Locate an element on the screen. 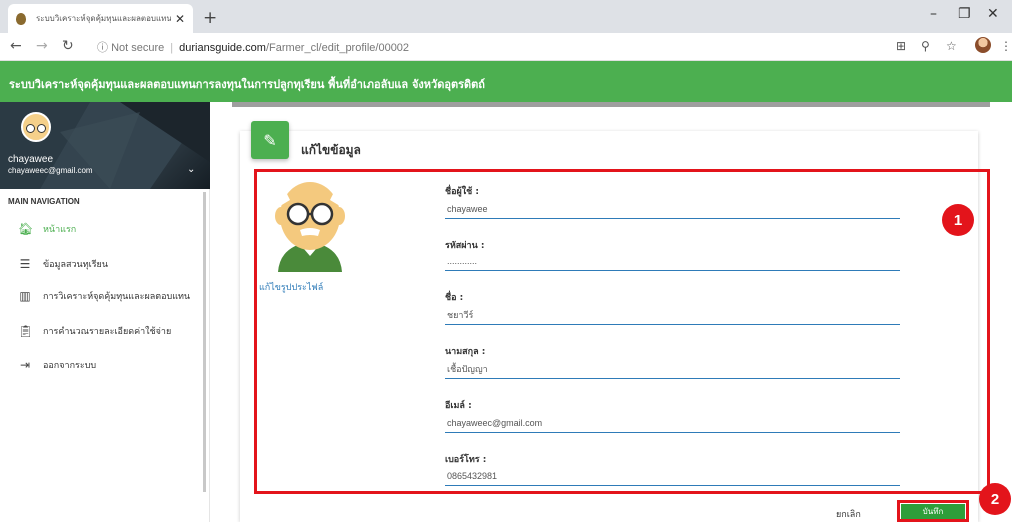 The image size is (1012, 522). menu-dots-icon: ⋮ is located at coordinates (1006, 46).